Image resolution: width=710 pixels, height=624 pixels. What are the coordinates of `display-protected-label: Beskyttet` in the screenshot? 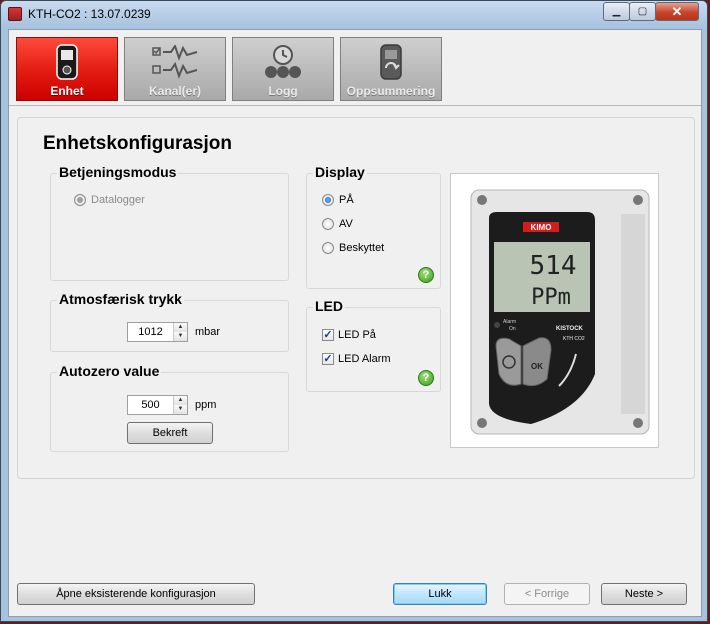 It's located at (362, 248).